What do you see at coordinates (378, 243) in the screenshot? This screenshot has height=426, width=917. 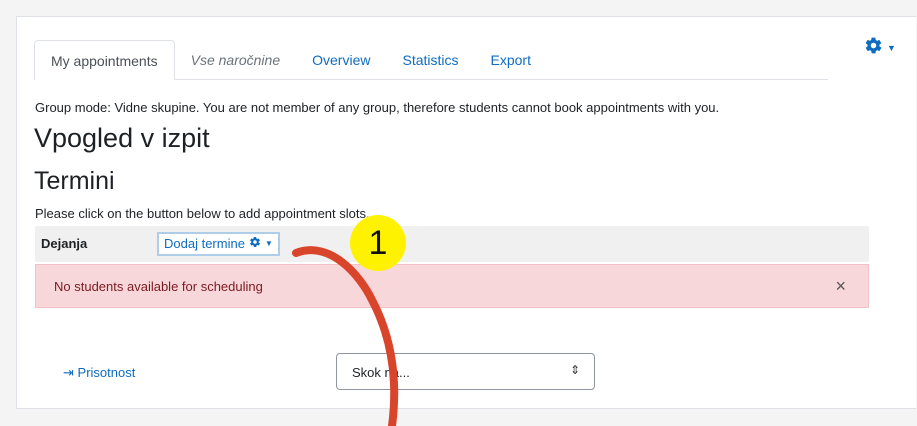 I see `annotation-badge: 1` at bounding box center [378, 243].